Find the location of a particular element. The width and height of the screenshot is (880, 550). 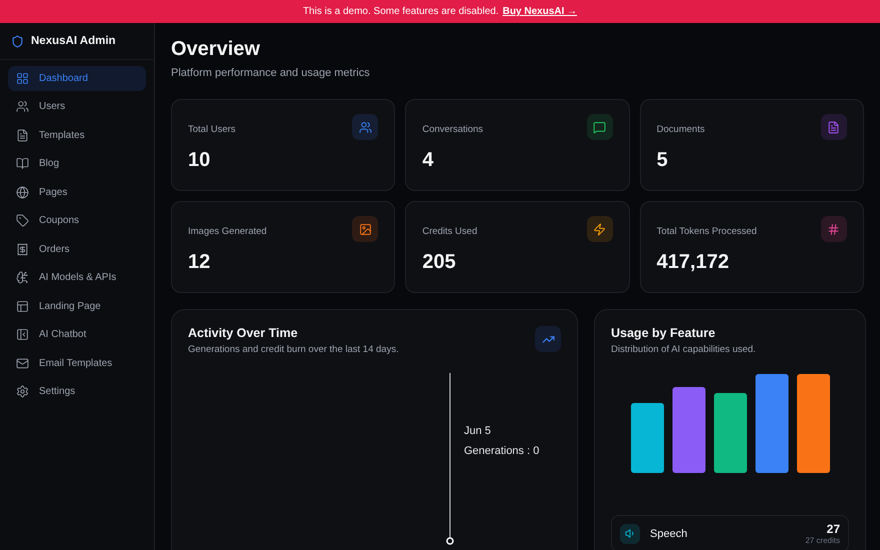

tag-icon is located at coordinates (22, 221).